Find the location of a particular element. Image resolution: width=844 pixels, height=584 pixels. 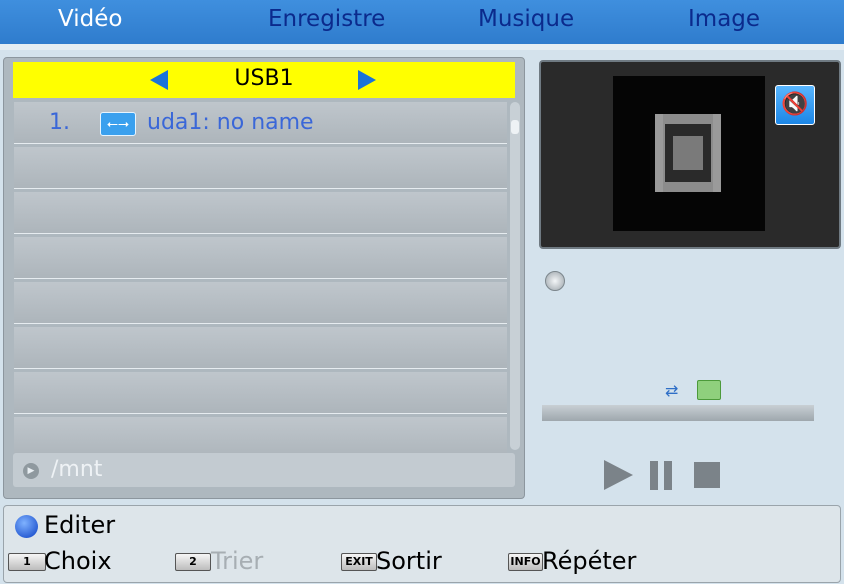

mute-icon: 🔇 is located at coordinates (795, 105).